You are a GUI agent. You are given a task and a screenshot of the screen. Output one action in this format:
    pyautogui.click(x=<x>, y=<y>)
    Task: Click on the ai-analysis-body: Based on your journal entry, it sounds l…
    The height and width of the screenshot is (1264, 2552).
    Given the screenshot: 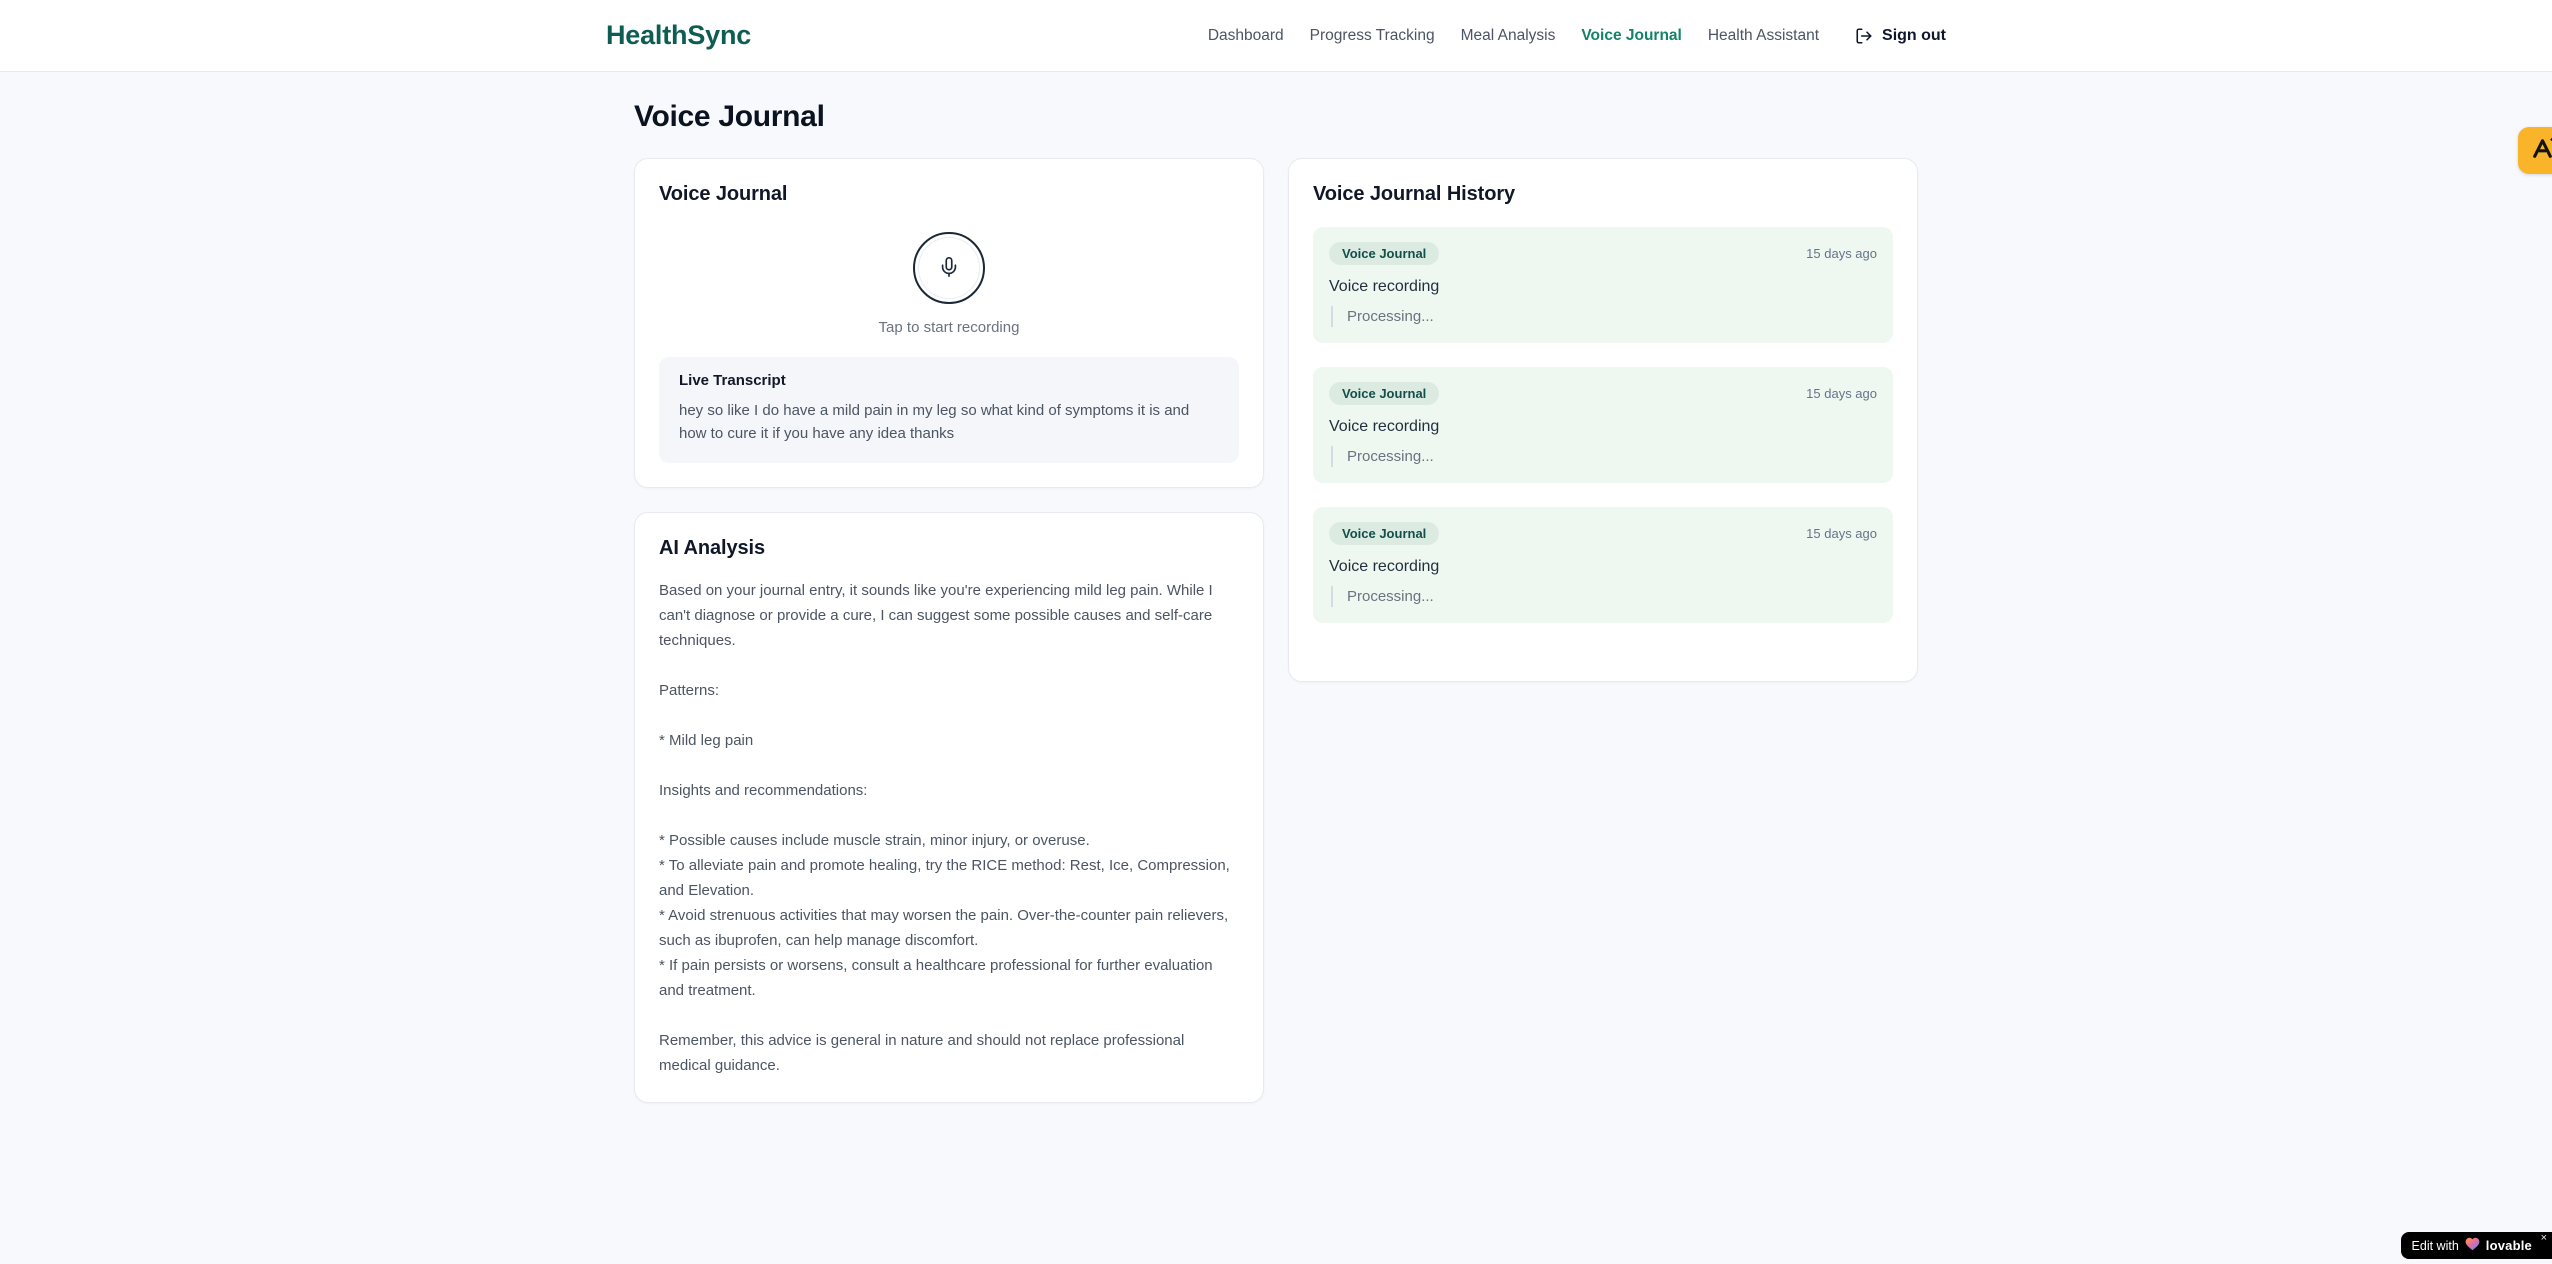 What is the action you would take?
    pyautogui.click(x=944, y=827)
    